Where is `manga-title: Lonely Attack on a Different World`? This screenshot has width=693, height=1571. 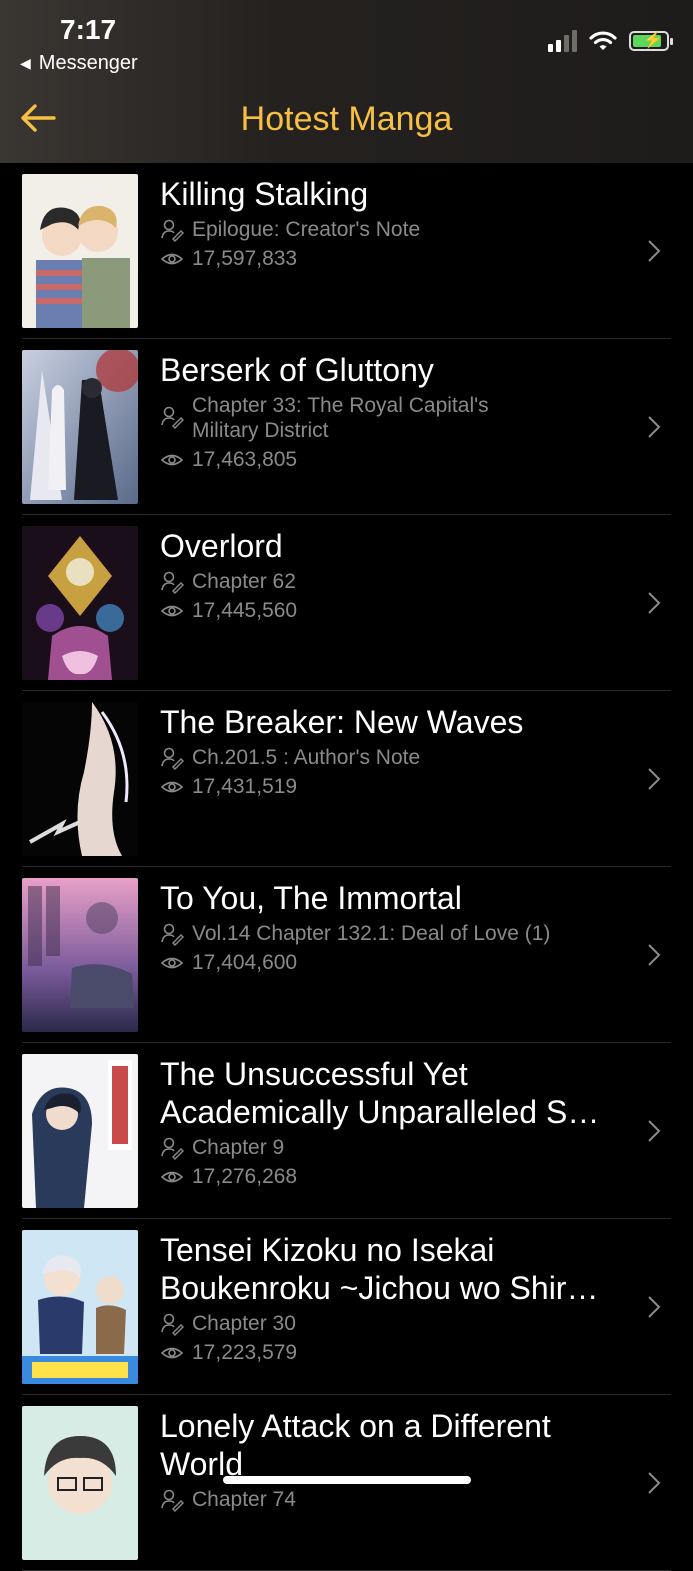 manga-title: Lonely Attack on a Different World is located at coordinates (355, 1445).